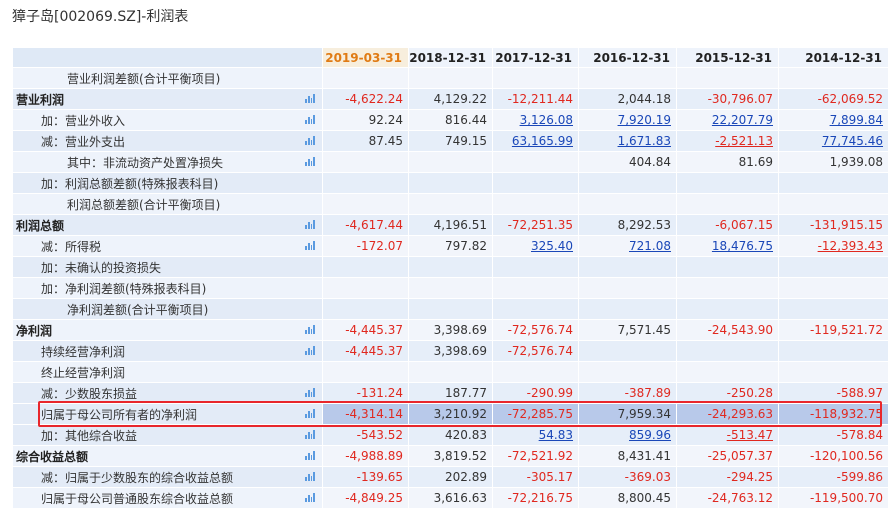  What do you see at coordinates (365, 477) in the screenshot?
I see `value-cell: -139.65` at bounding box center [365, 477].